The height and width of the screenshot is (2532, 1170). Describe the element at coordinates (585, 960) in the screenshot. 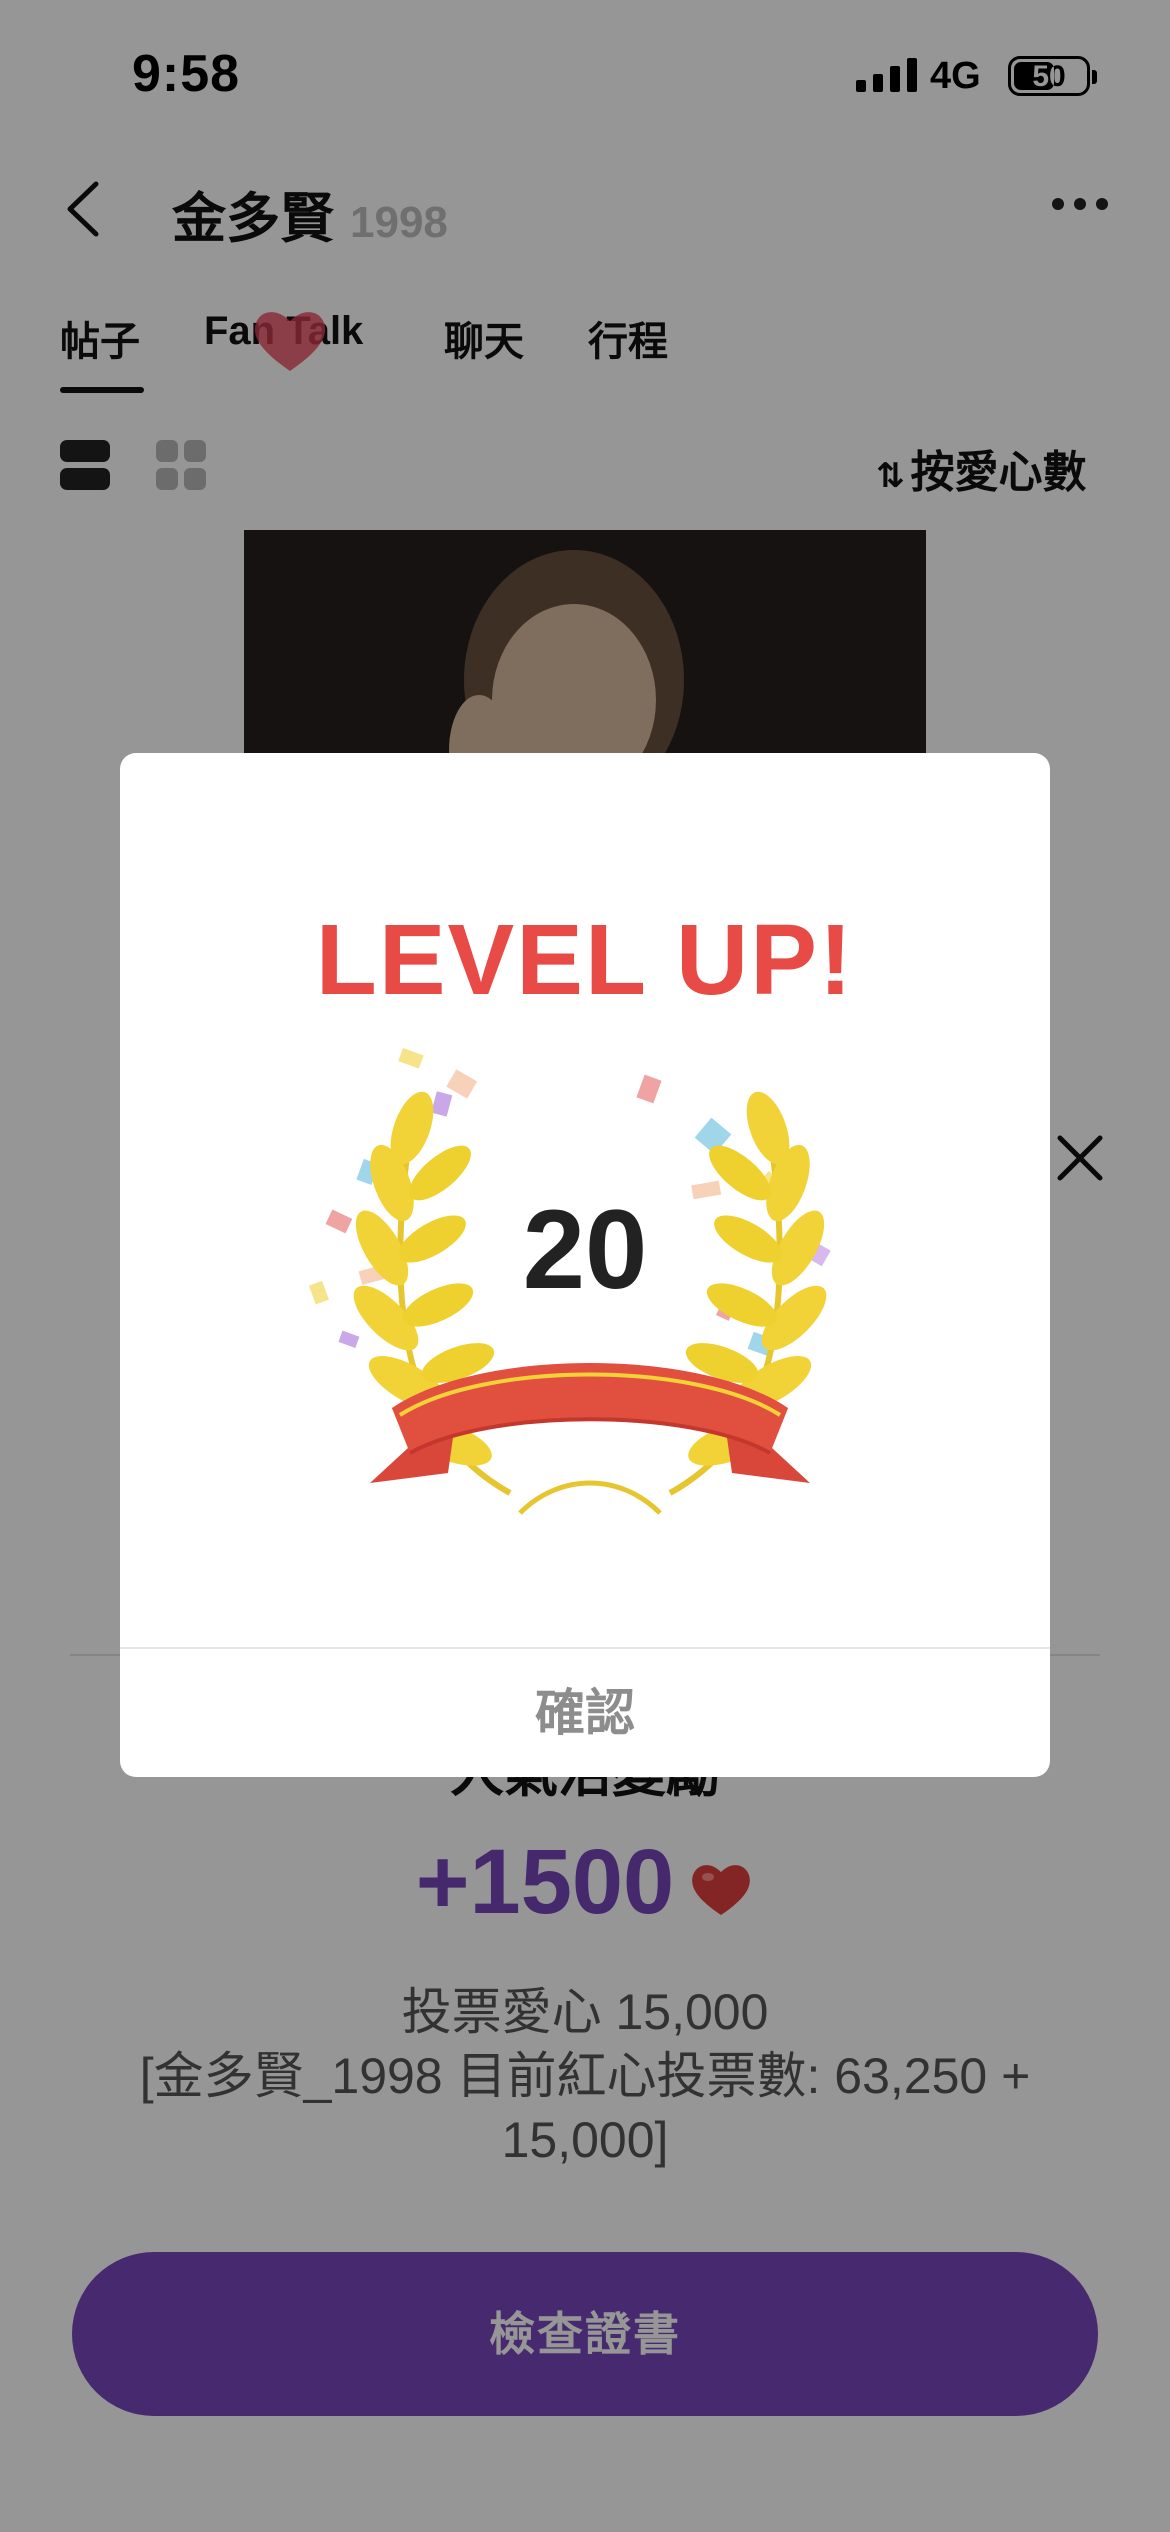

I see `level-up-title: LEVEL UP!` at that location.